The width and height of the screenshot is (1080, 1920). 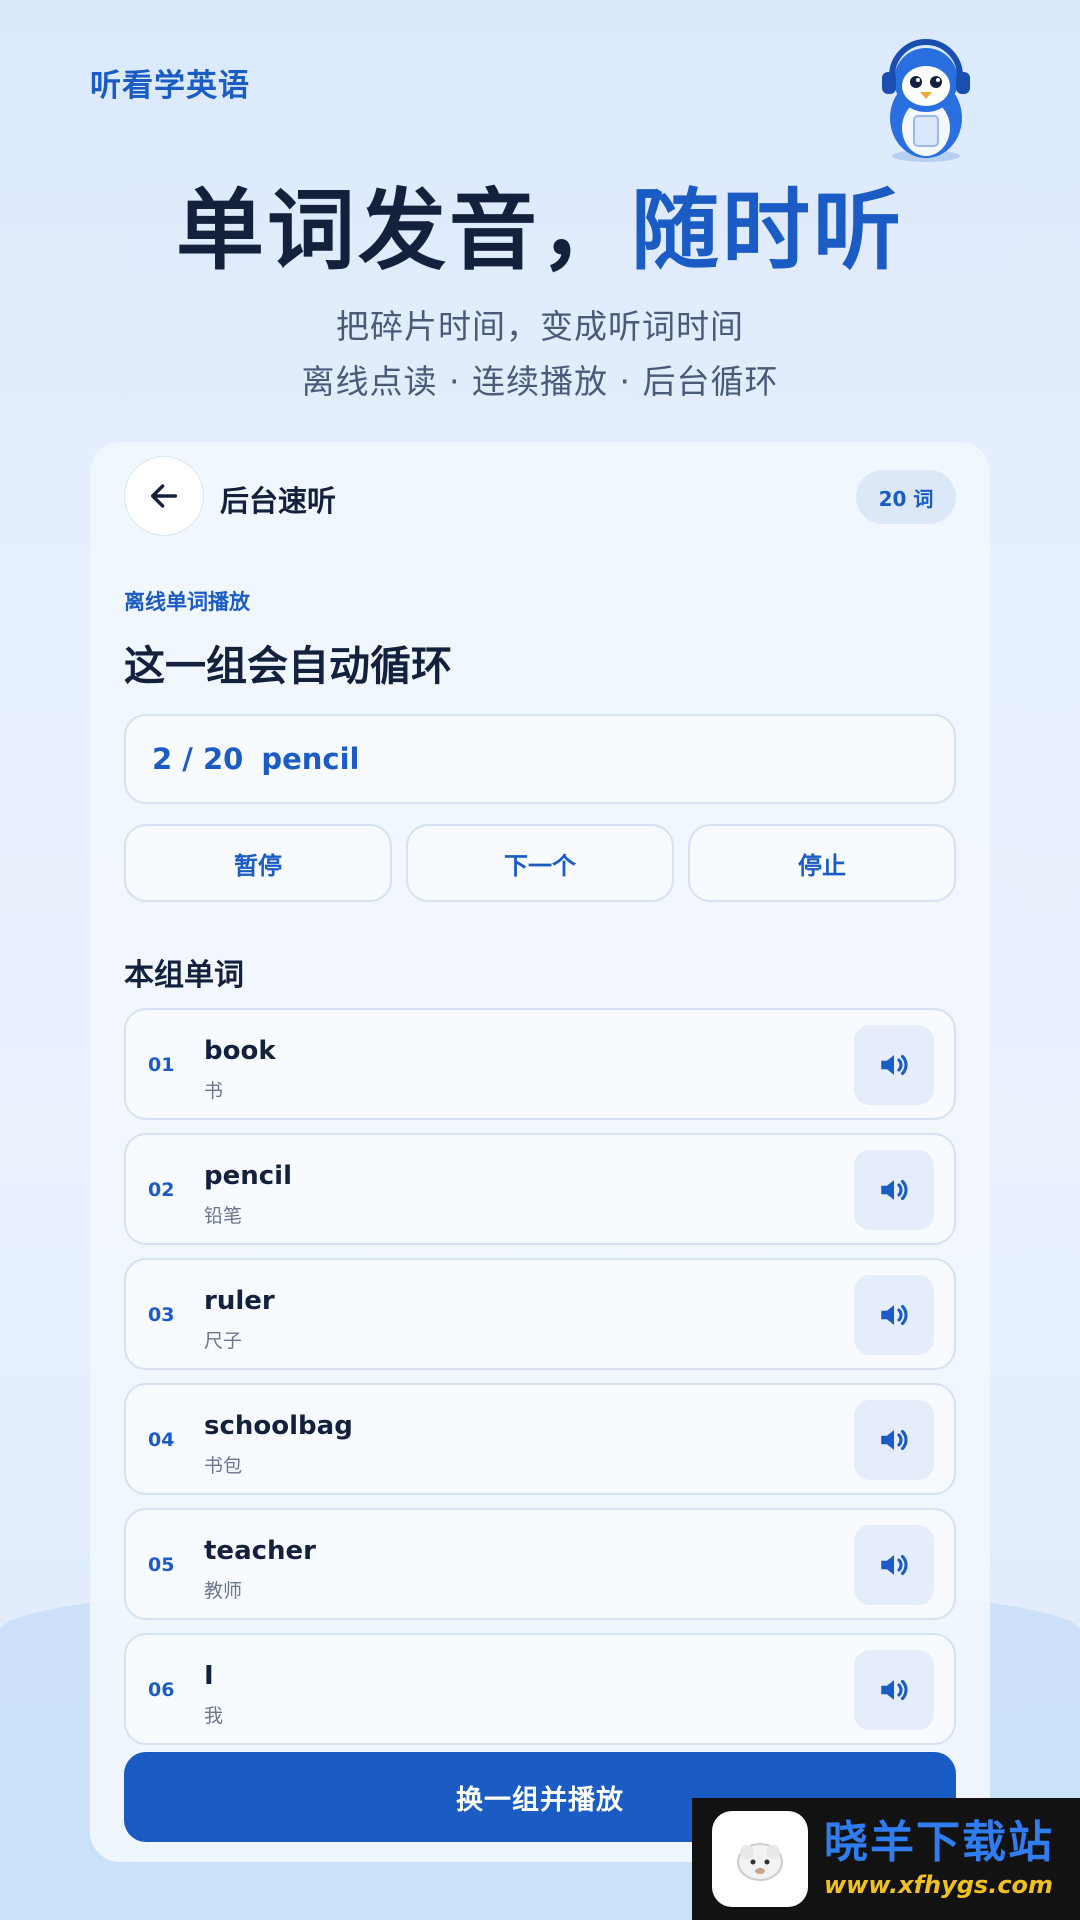 I want to click on sheep-icon, so click(x=760, y=1862).